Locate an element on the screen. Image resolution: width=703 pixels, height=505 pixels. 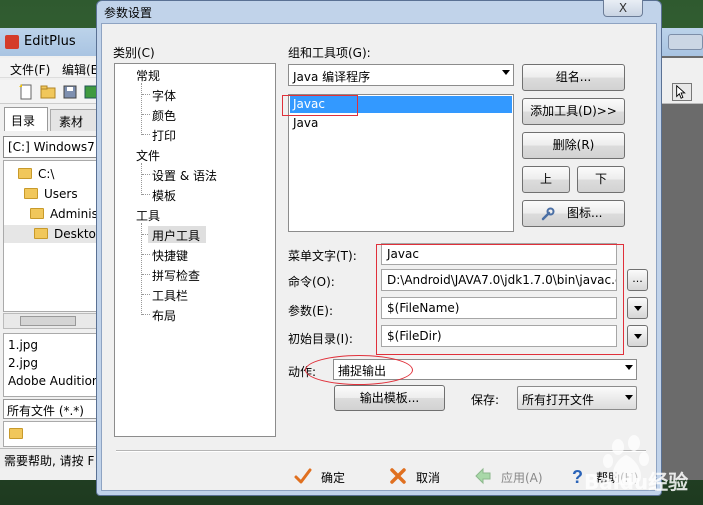
delete-button: 删除(R) is located at coordinates (573, 145).